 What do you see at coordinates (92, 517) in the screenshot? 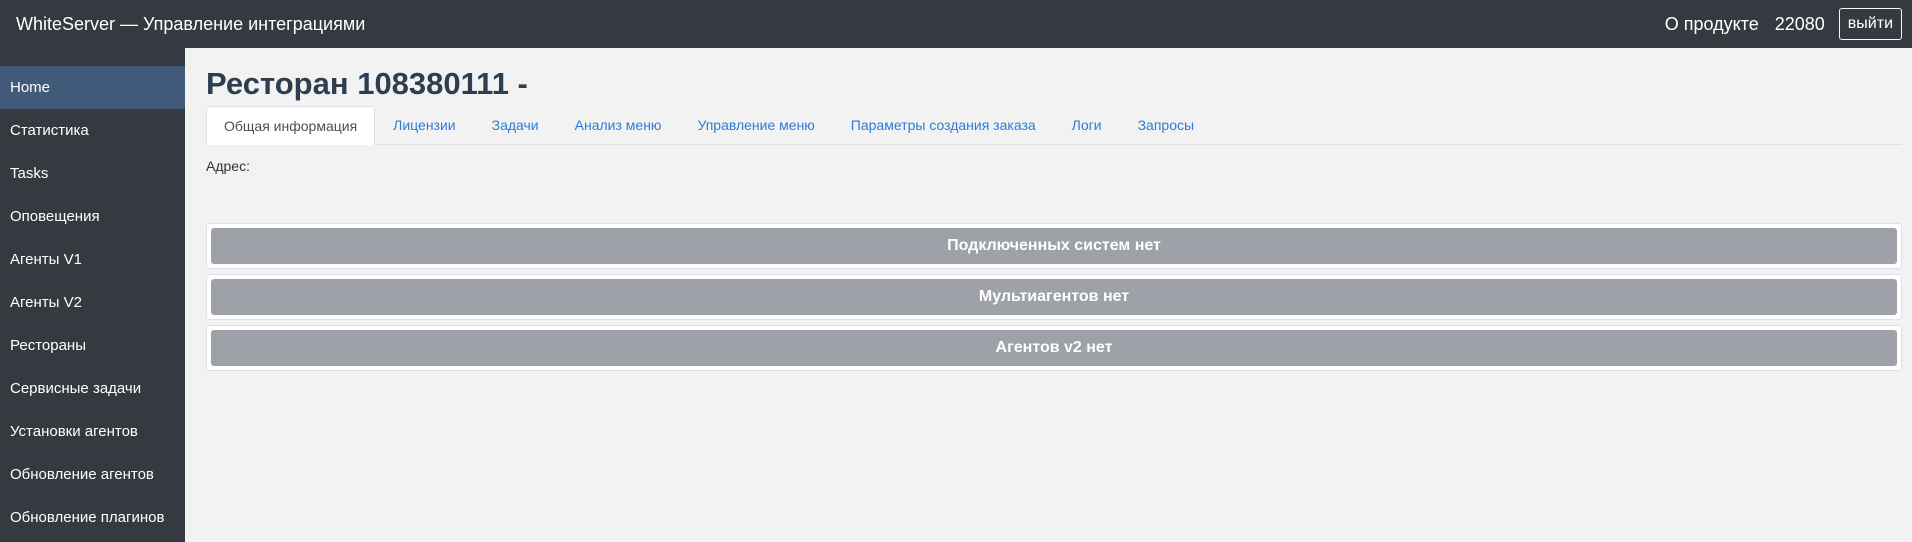
I see `sidebar-item-plugin-updates: Обновление плагинов` at bounding box center [92, 517].